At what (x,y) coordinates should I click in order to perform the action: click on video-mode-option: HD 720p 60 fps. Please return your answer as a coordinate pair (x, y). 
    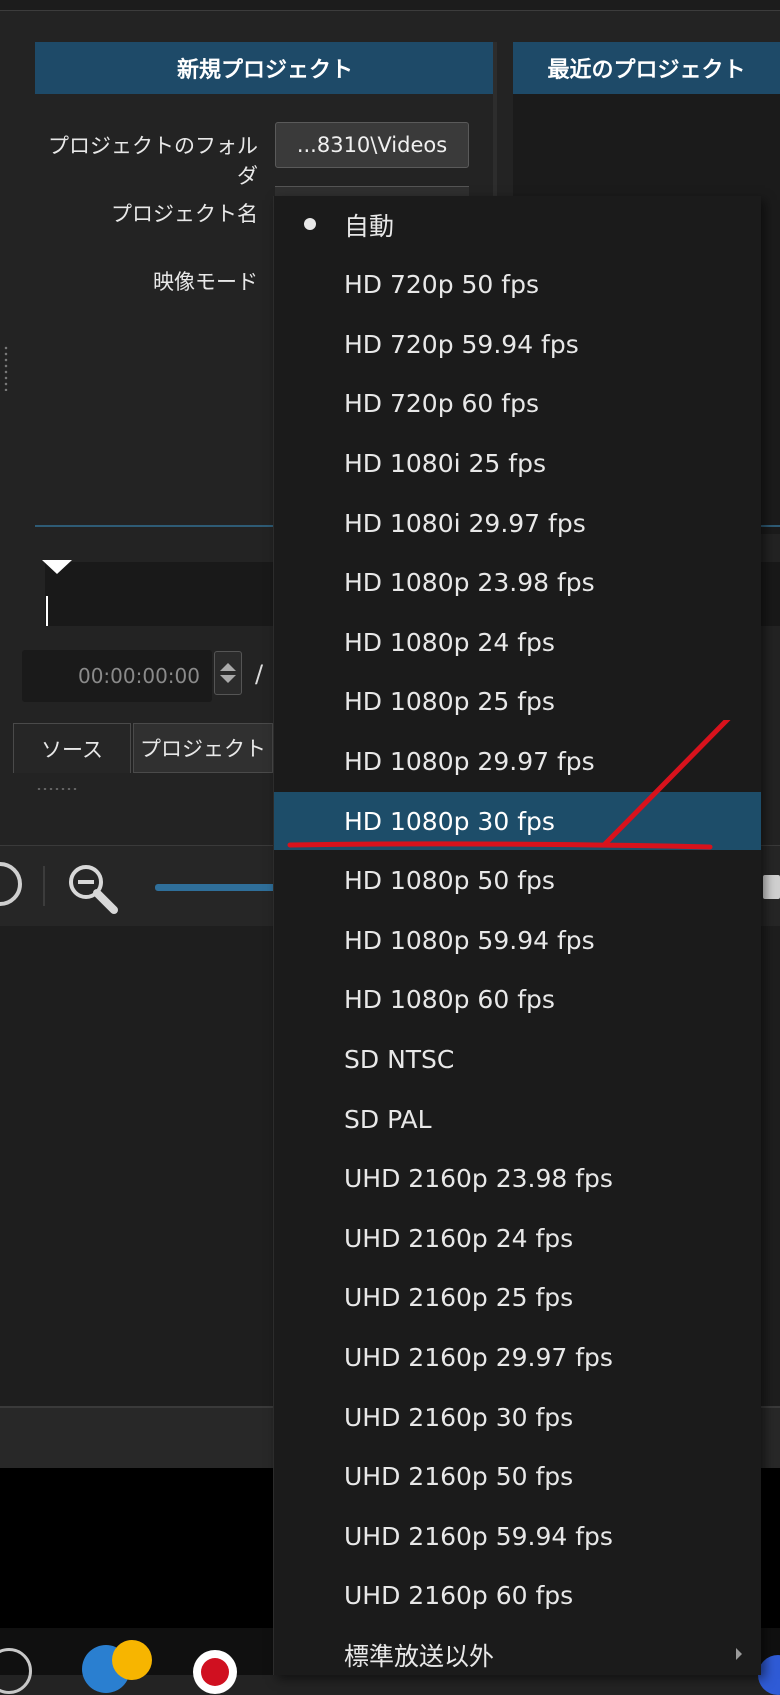
    Looking at the image, I should click on (517, 404).